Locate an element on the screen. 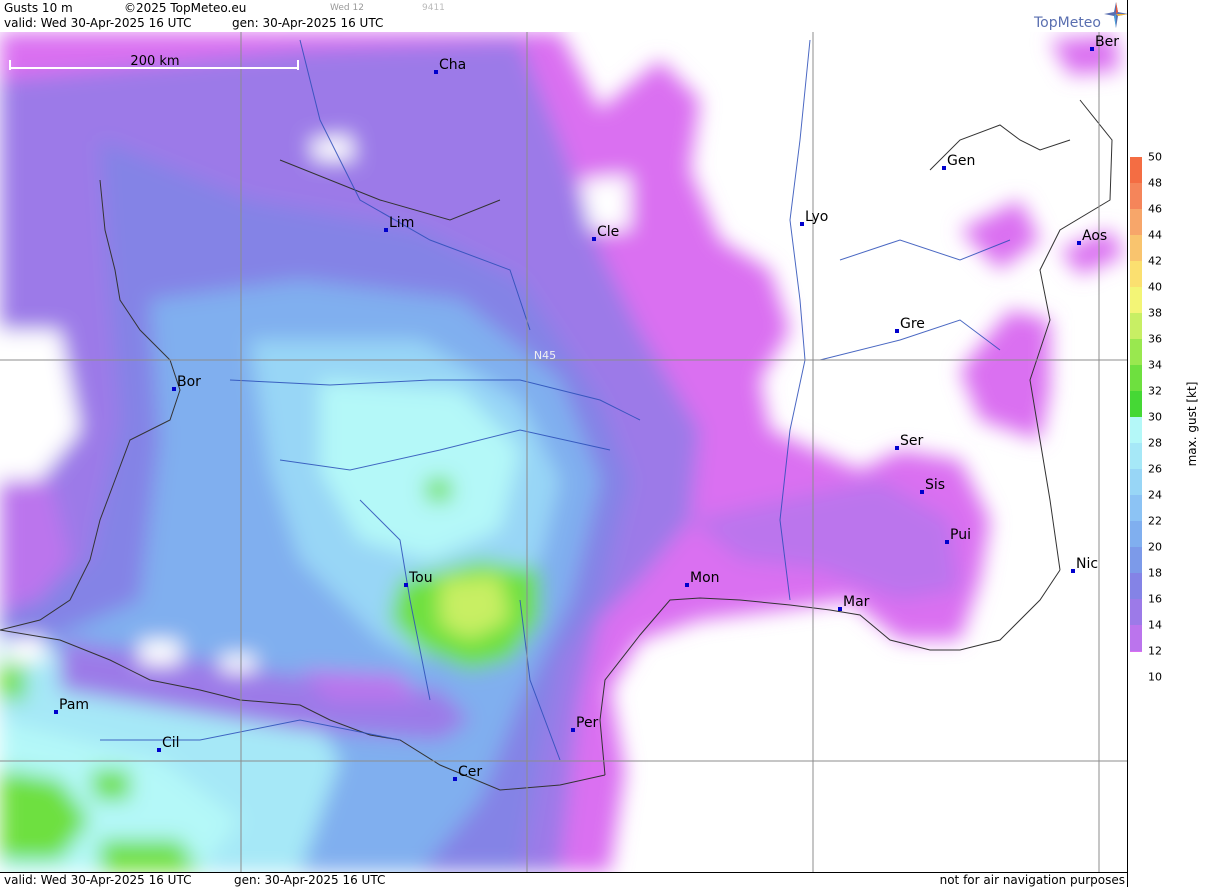  city-tou: Tou is located at coordinates (418, 578).